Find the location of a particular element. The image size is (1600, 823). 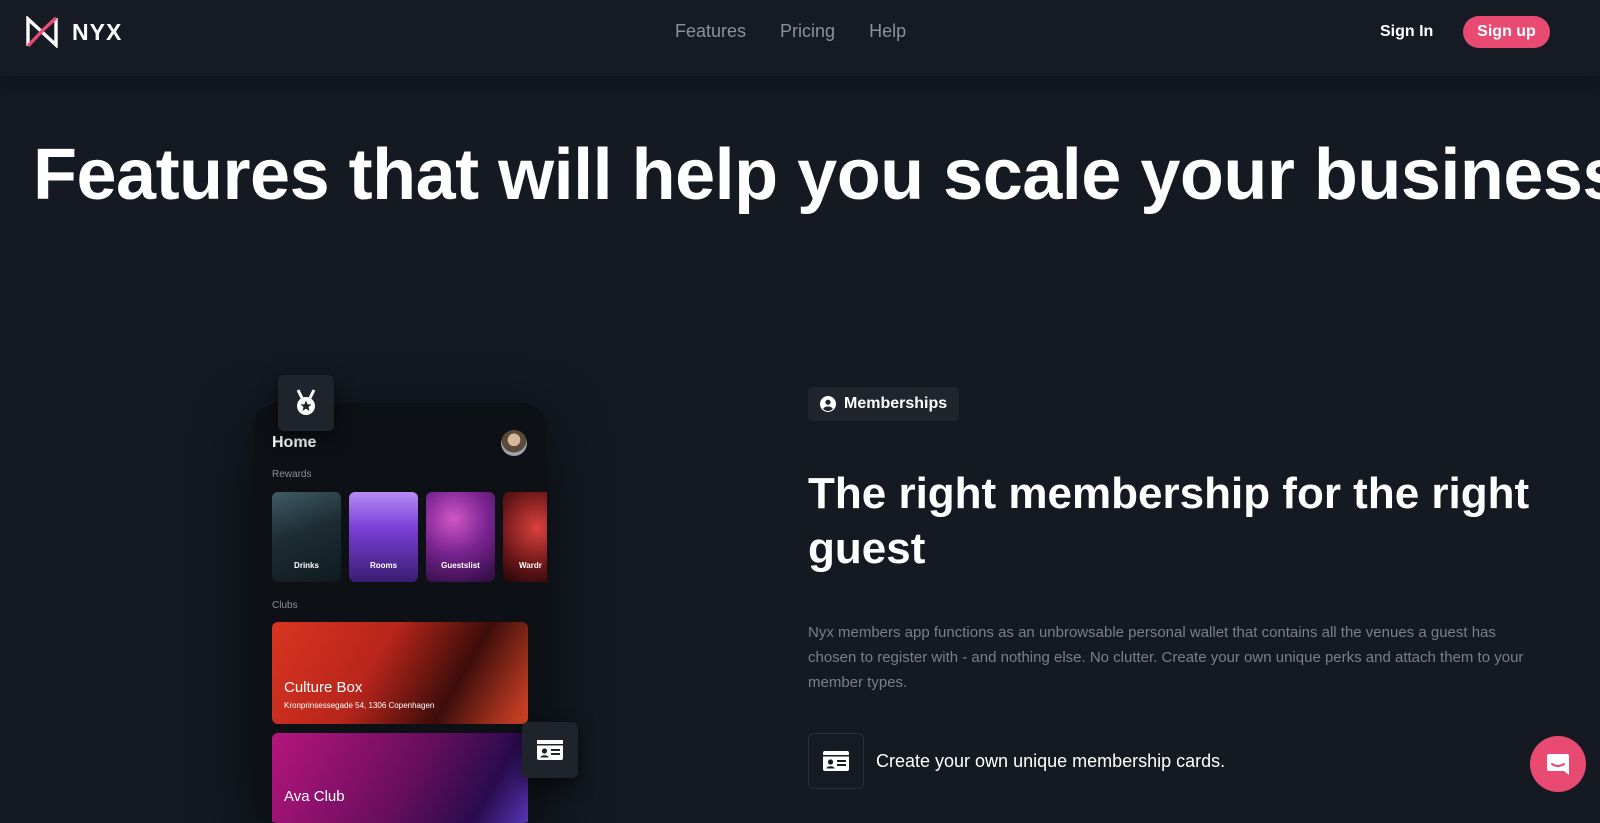

chat-icon is located at coordinates (1558, 764).